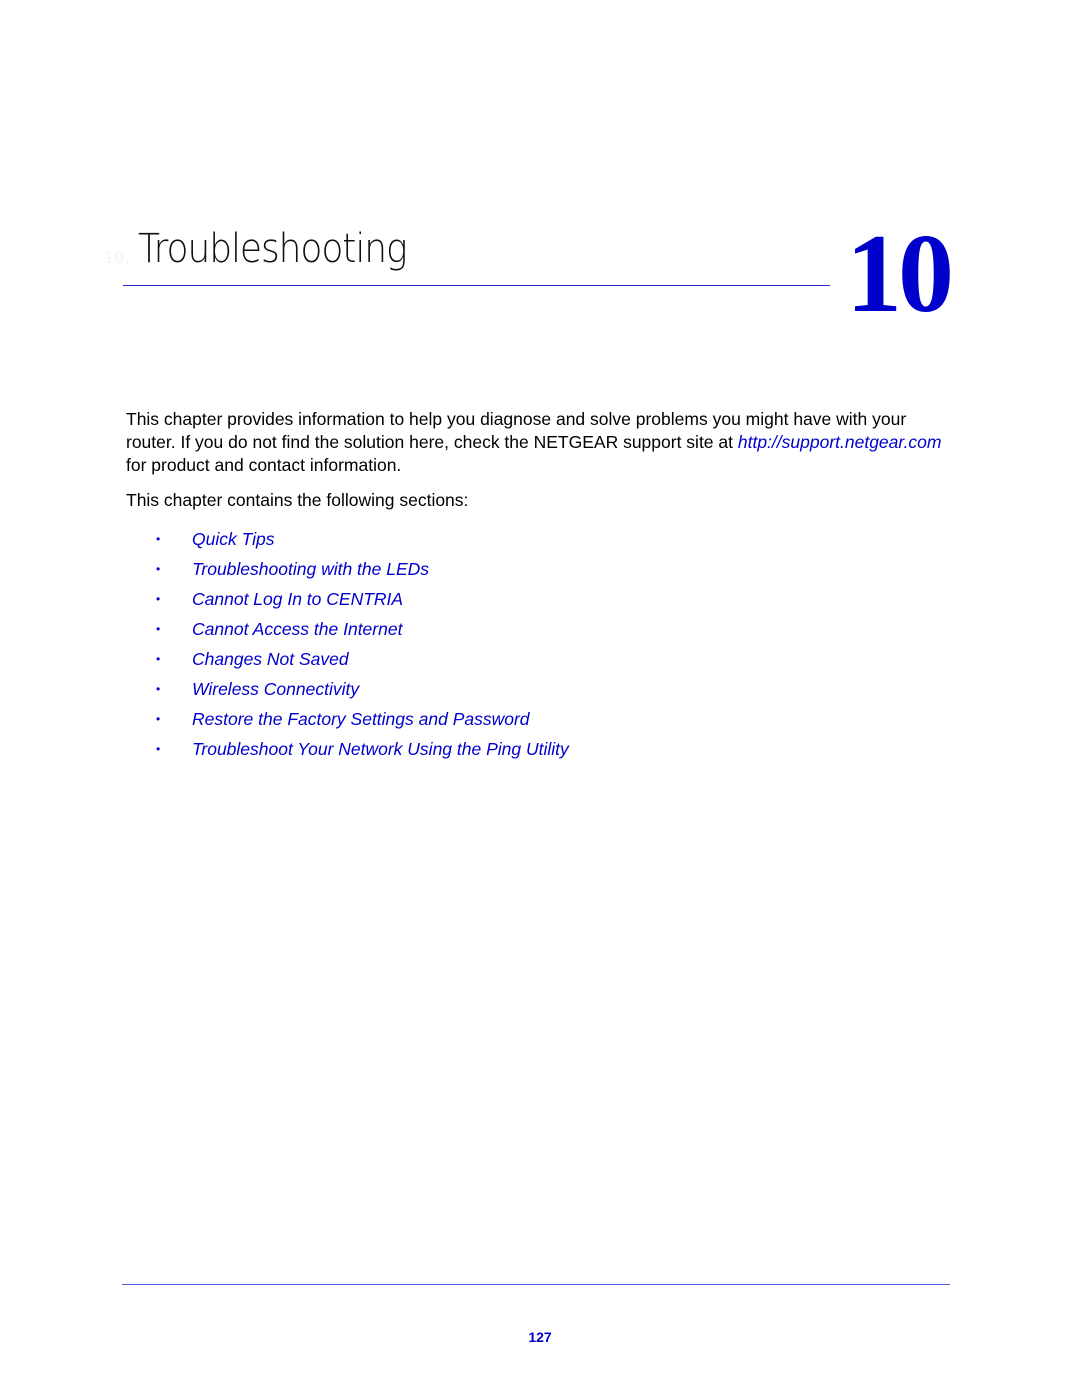  What do you see at coordinates (347, 539) in the screenshot?
I see `list-item: • Quick Tips` at bounding box center [347, 539].